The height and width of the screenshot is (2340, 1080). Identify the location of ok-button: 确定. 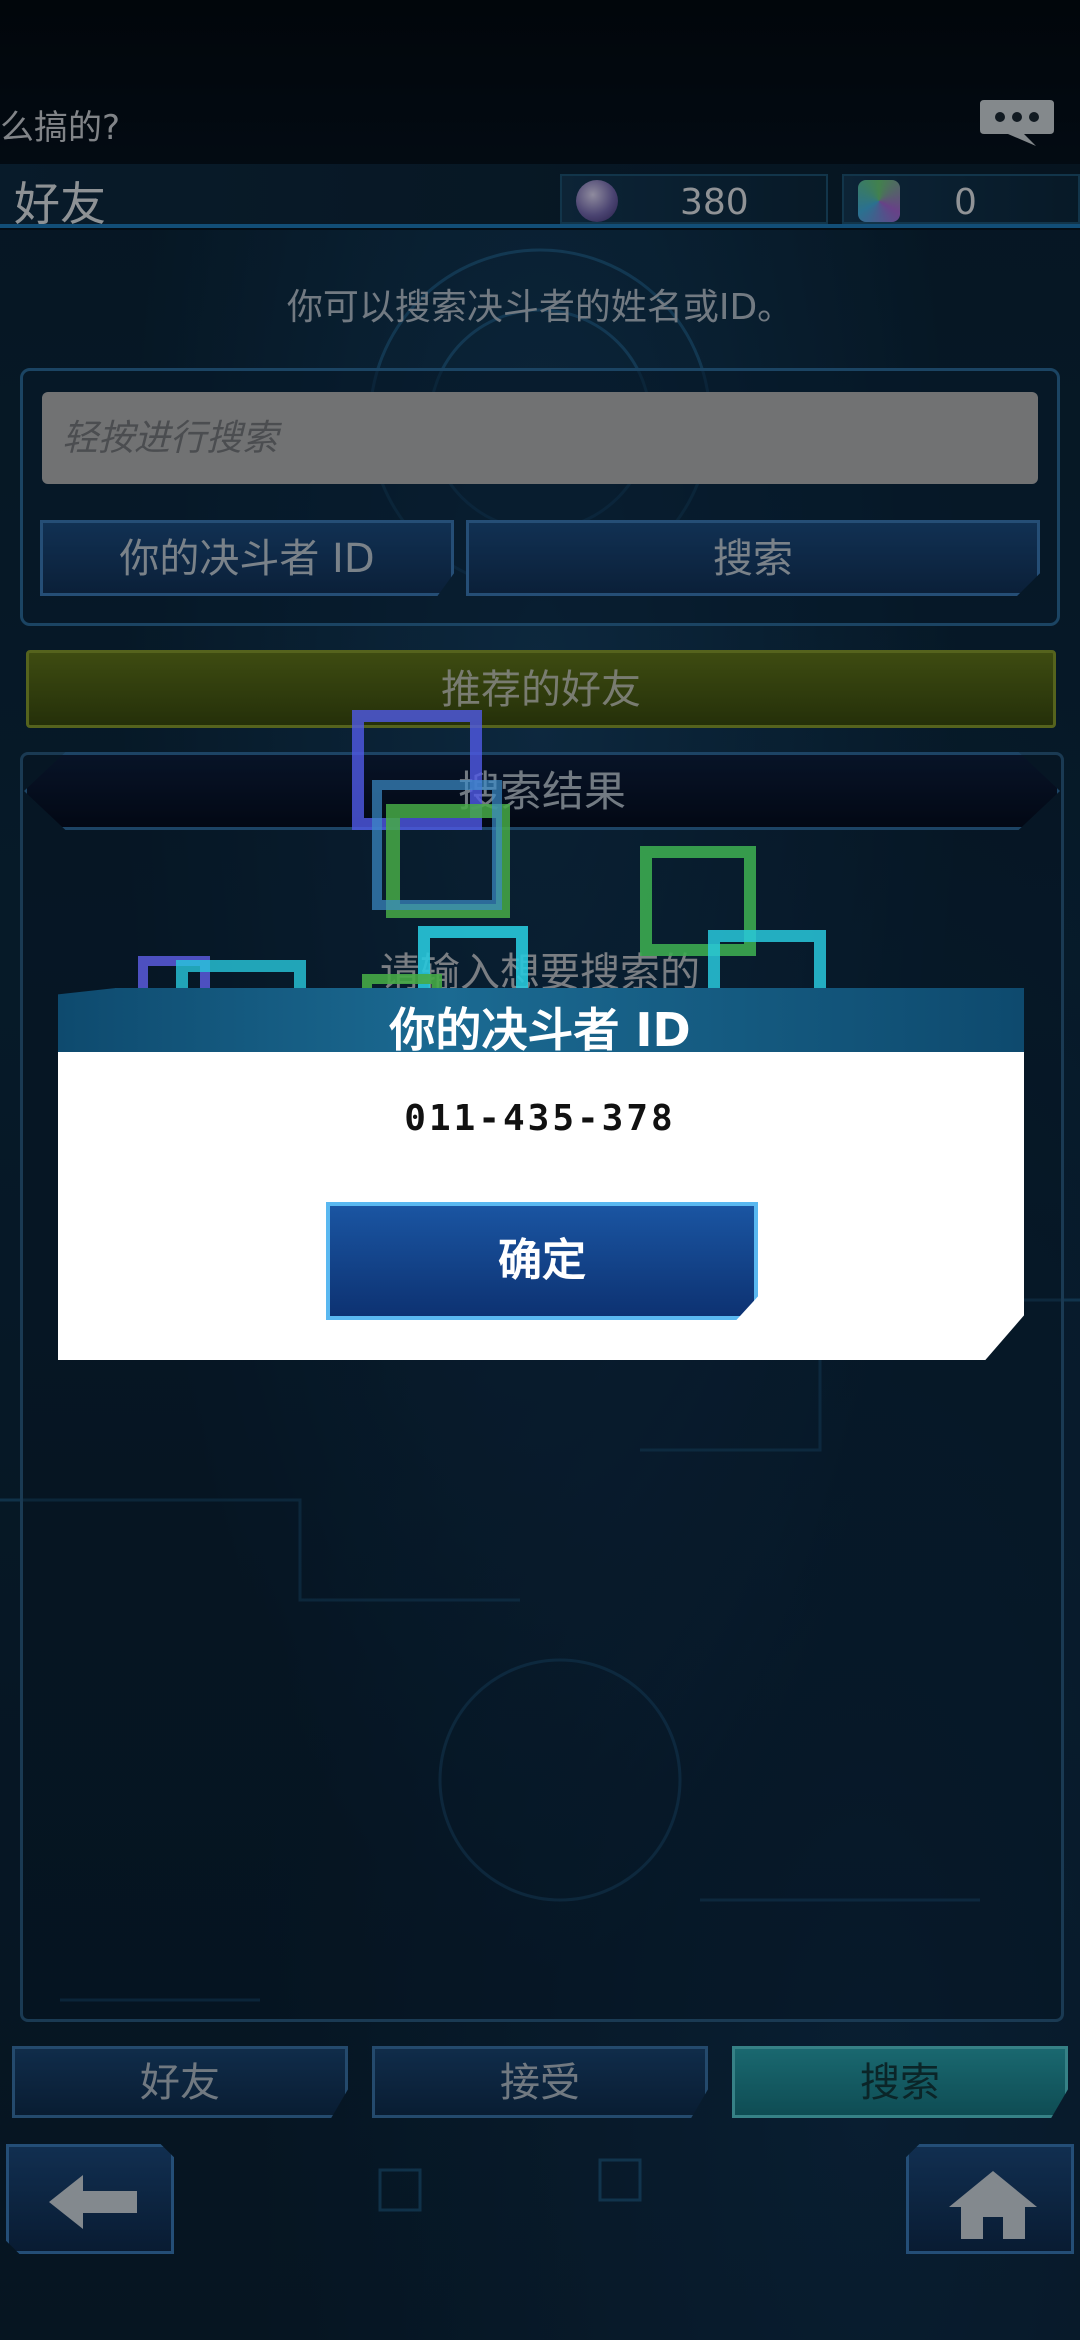
(542, 1261).